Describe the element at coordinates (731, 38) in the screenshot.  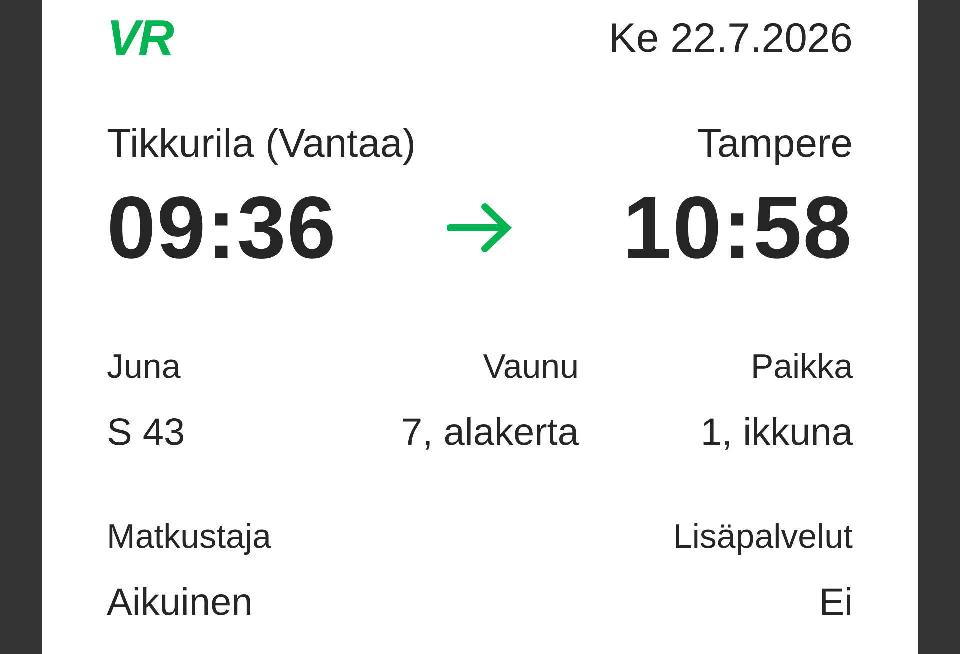
I see `travel-date: Ke 22.7.2026` at that location.